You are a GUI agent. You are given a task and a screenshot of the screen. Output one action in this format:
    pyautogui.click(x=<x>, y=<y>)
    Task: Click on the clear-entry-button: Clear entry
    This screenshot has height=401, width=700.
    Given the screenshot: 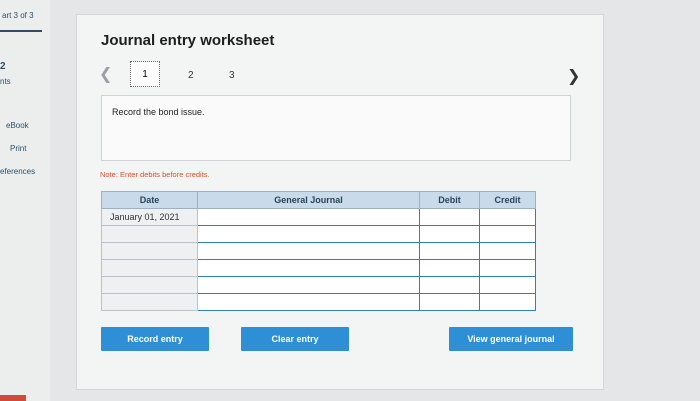 What is the action you would take?
    pyautogui.click(x=295, y=339)
    